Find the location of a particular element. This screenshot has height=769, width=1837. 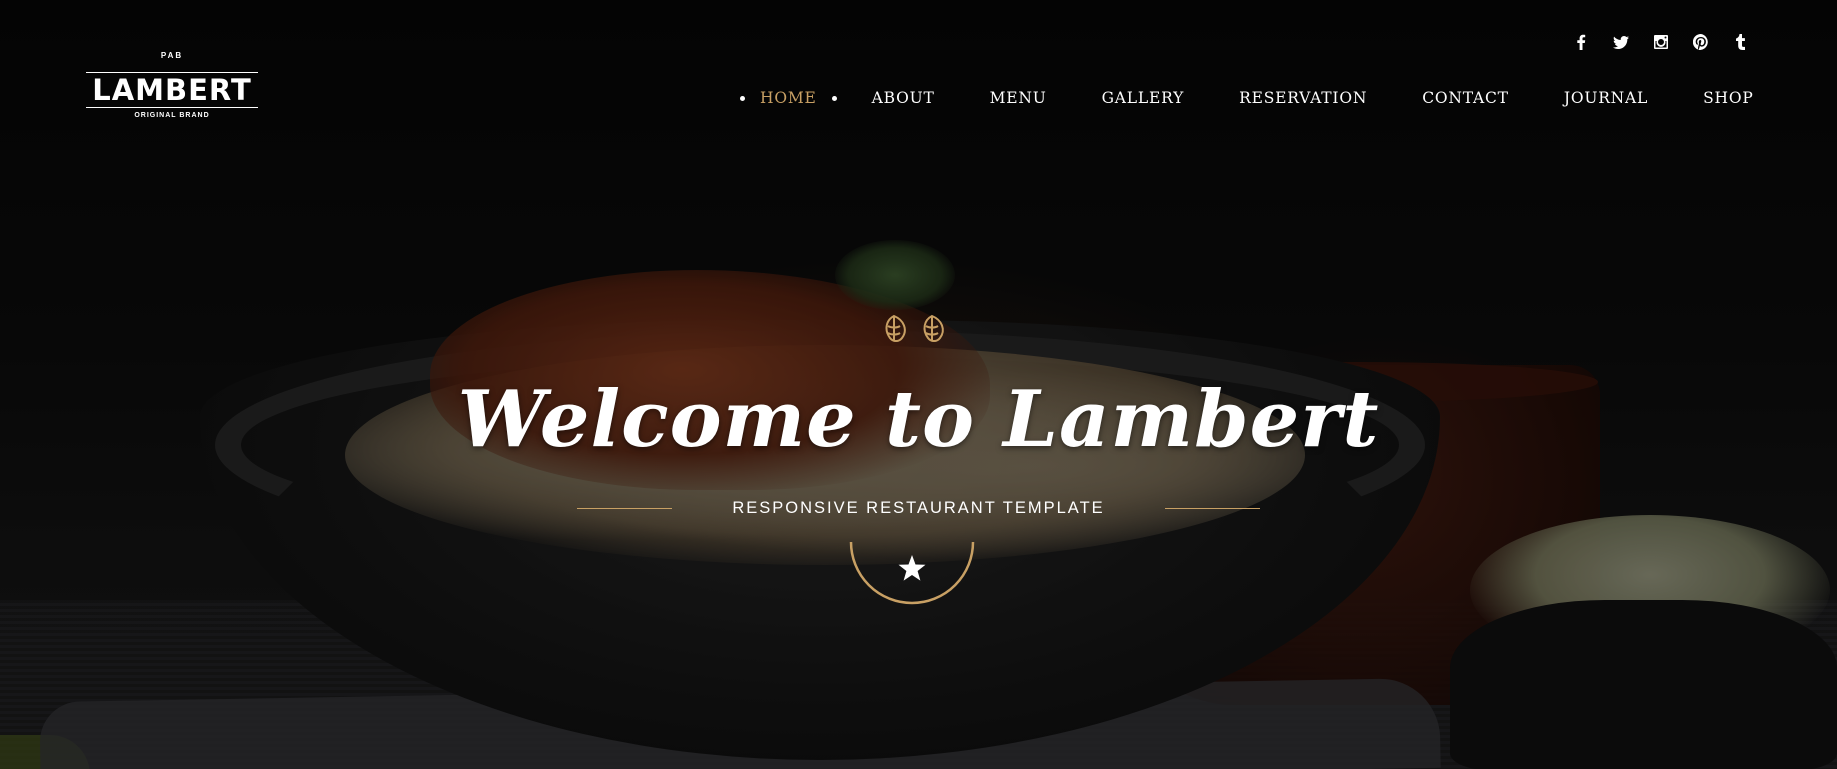

pinterest-icon is located at coordinates (1701, 42).